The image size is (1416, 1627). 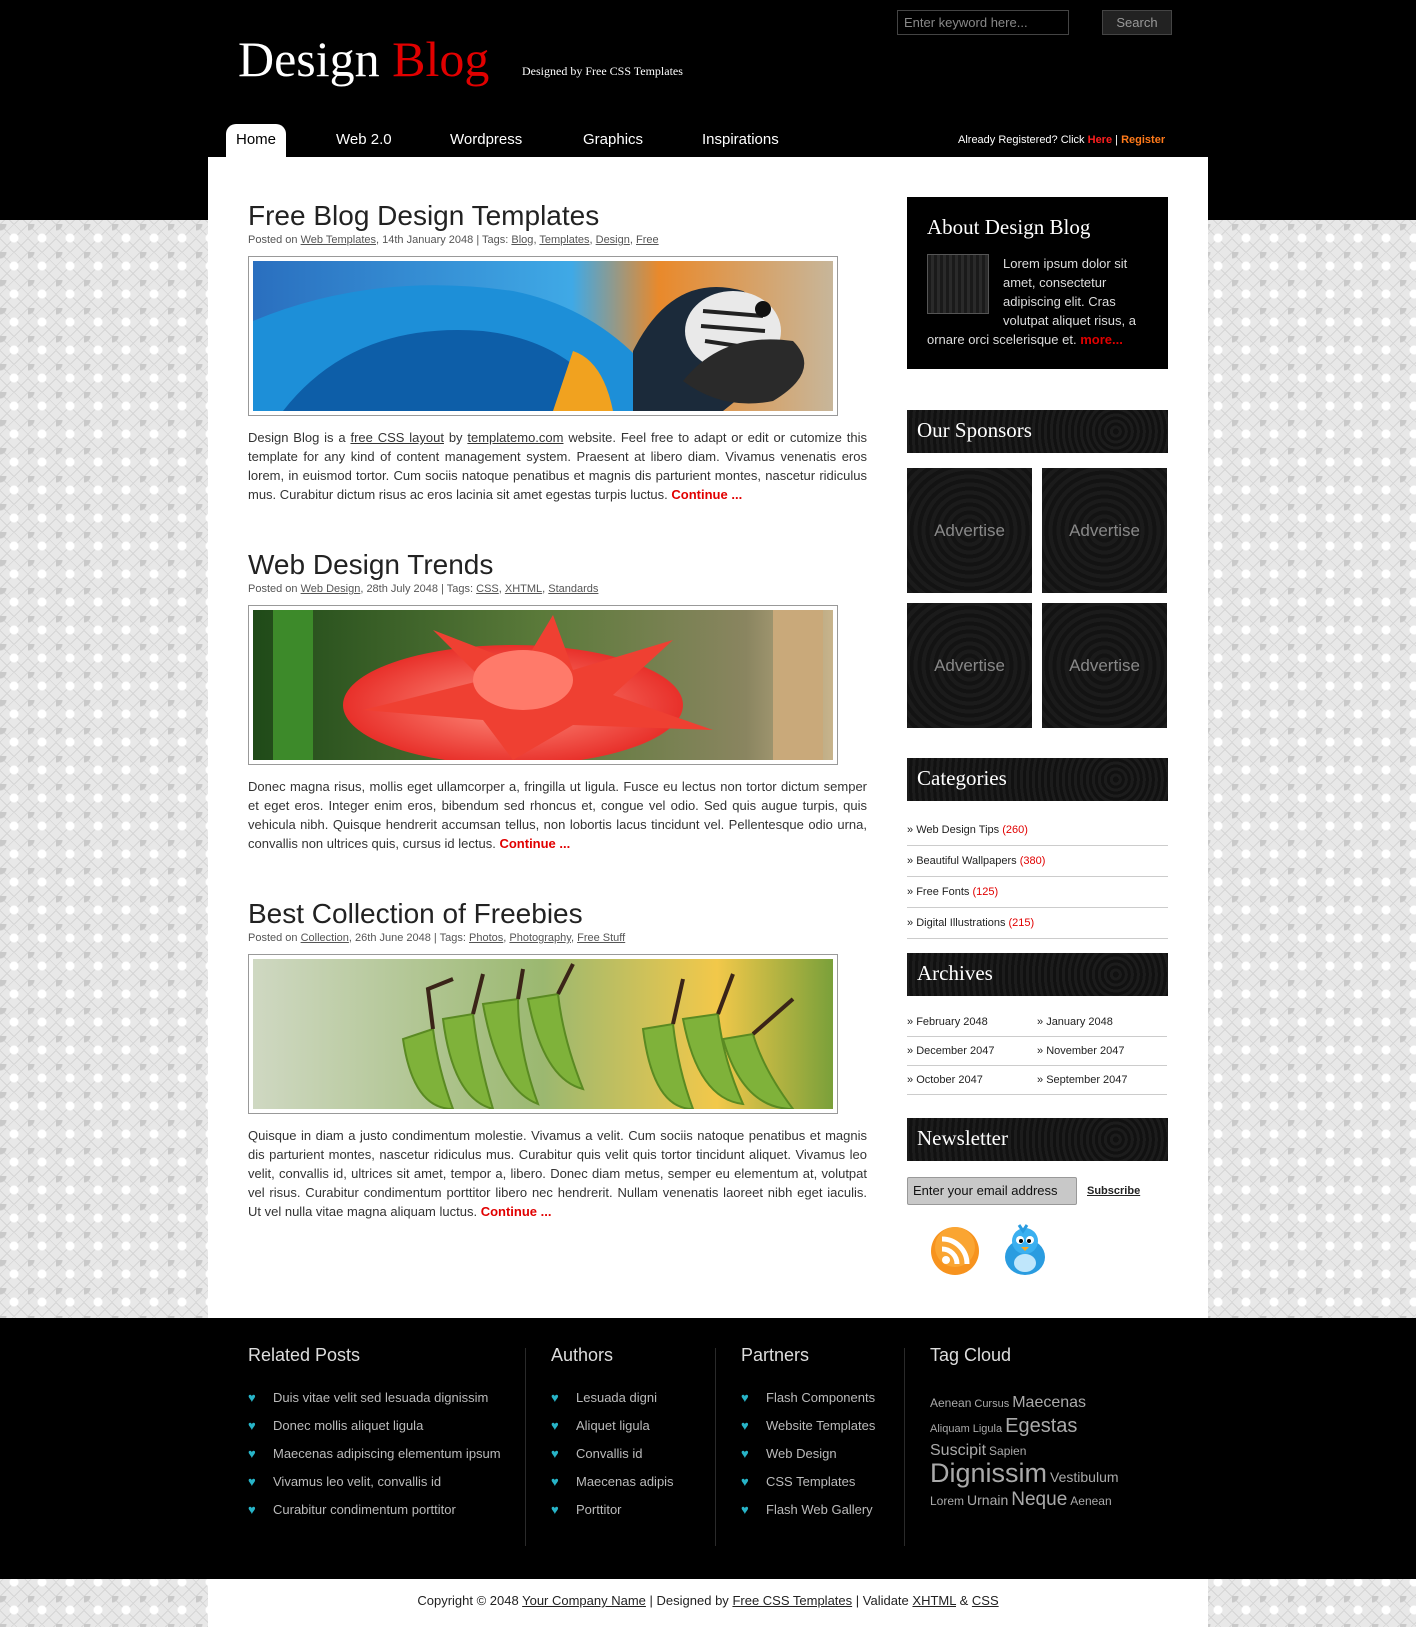 What do you see at coordinates (987, 1500) in the screenshot?
I see `tag: Urnain` at bounding box center [987, 1500].